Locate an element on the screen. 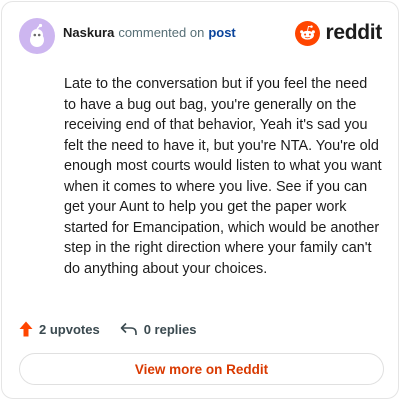 The width and height of the screenshot is (400, 400). author-name: Naskura is located at coordinates (88, 32).